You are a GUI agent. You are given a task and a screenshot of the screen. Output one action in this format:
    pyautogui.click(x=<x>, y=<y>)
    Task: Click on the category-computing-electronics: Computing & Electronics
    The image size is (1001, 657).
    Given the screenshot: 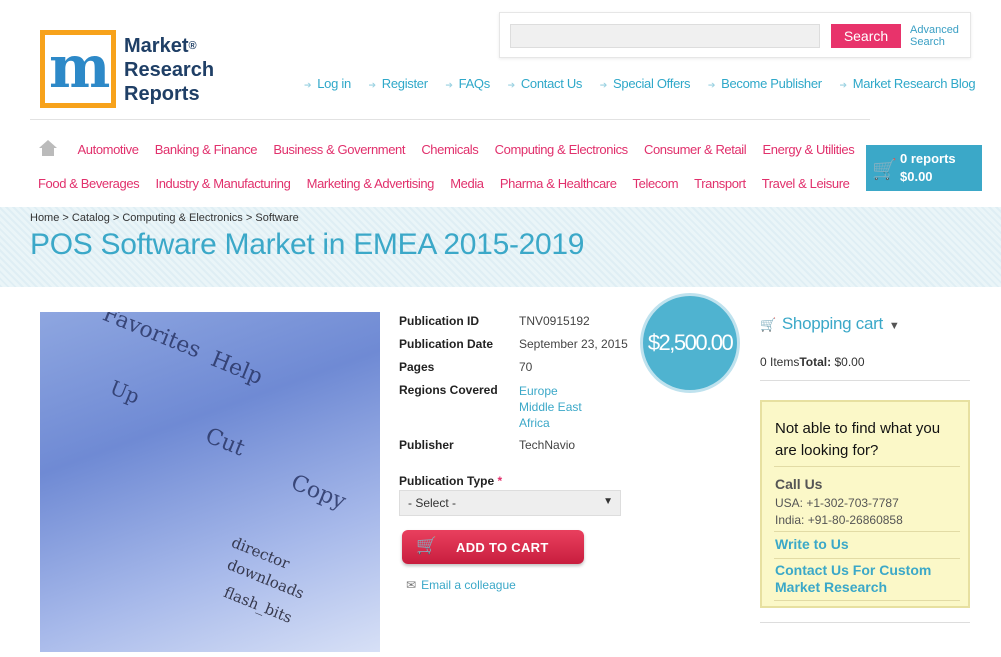 What is the action you would take?
    pyautogui.click(x=562, y=149)
    